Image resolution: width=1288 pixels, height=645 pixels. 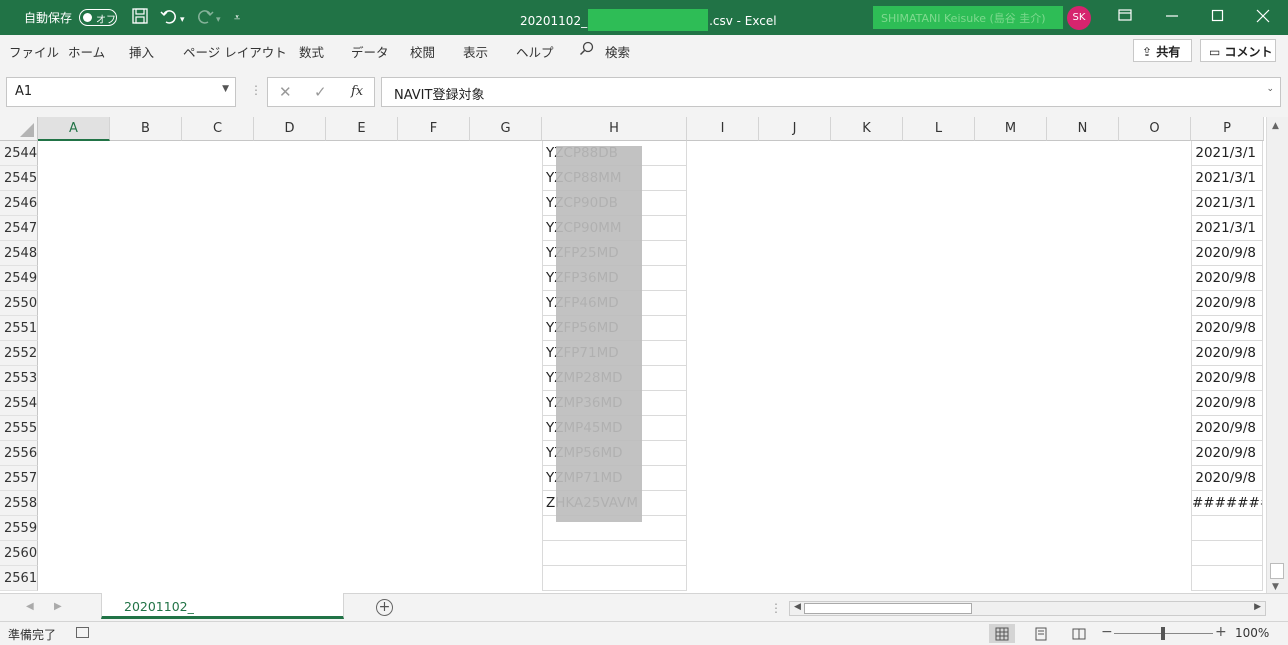 I want to click on minimize-icon, so click(x=1172, y=17).